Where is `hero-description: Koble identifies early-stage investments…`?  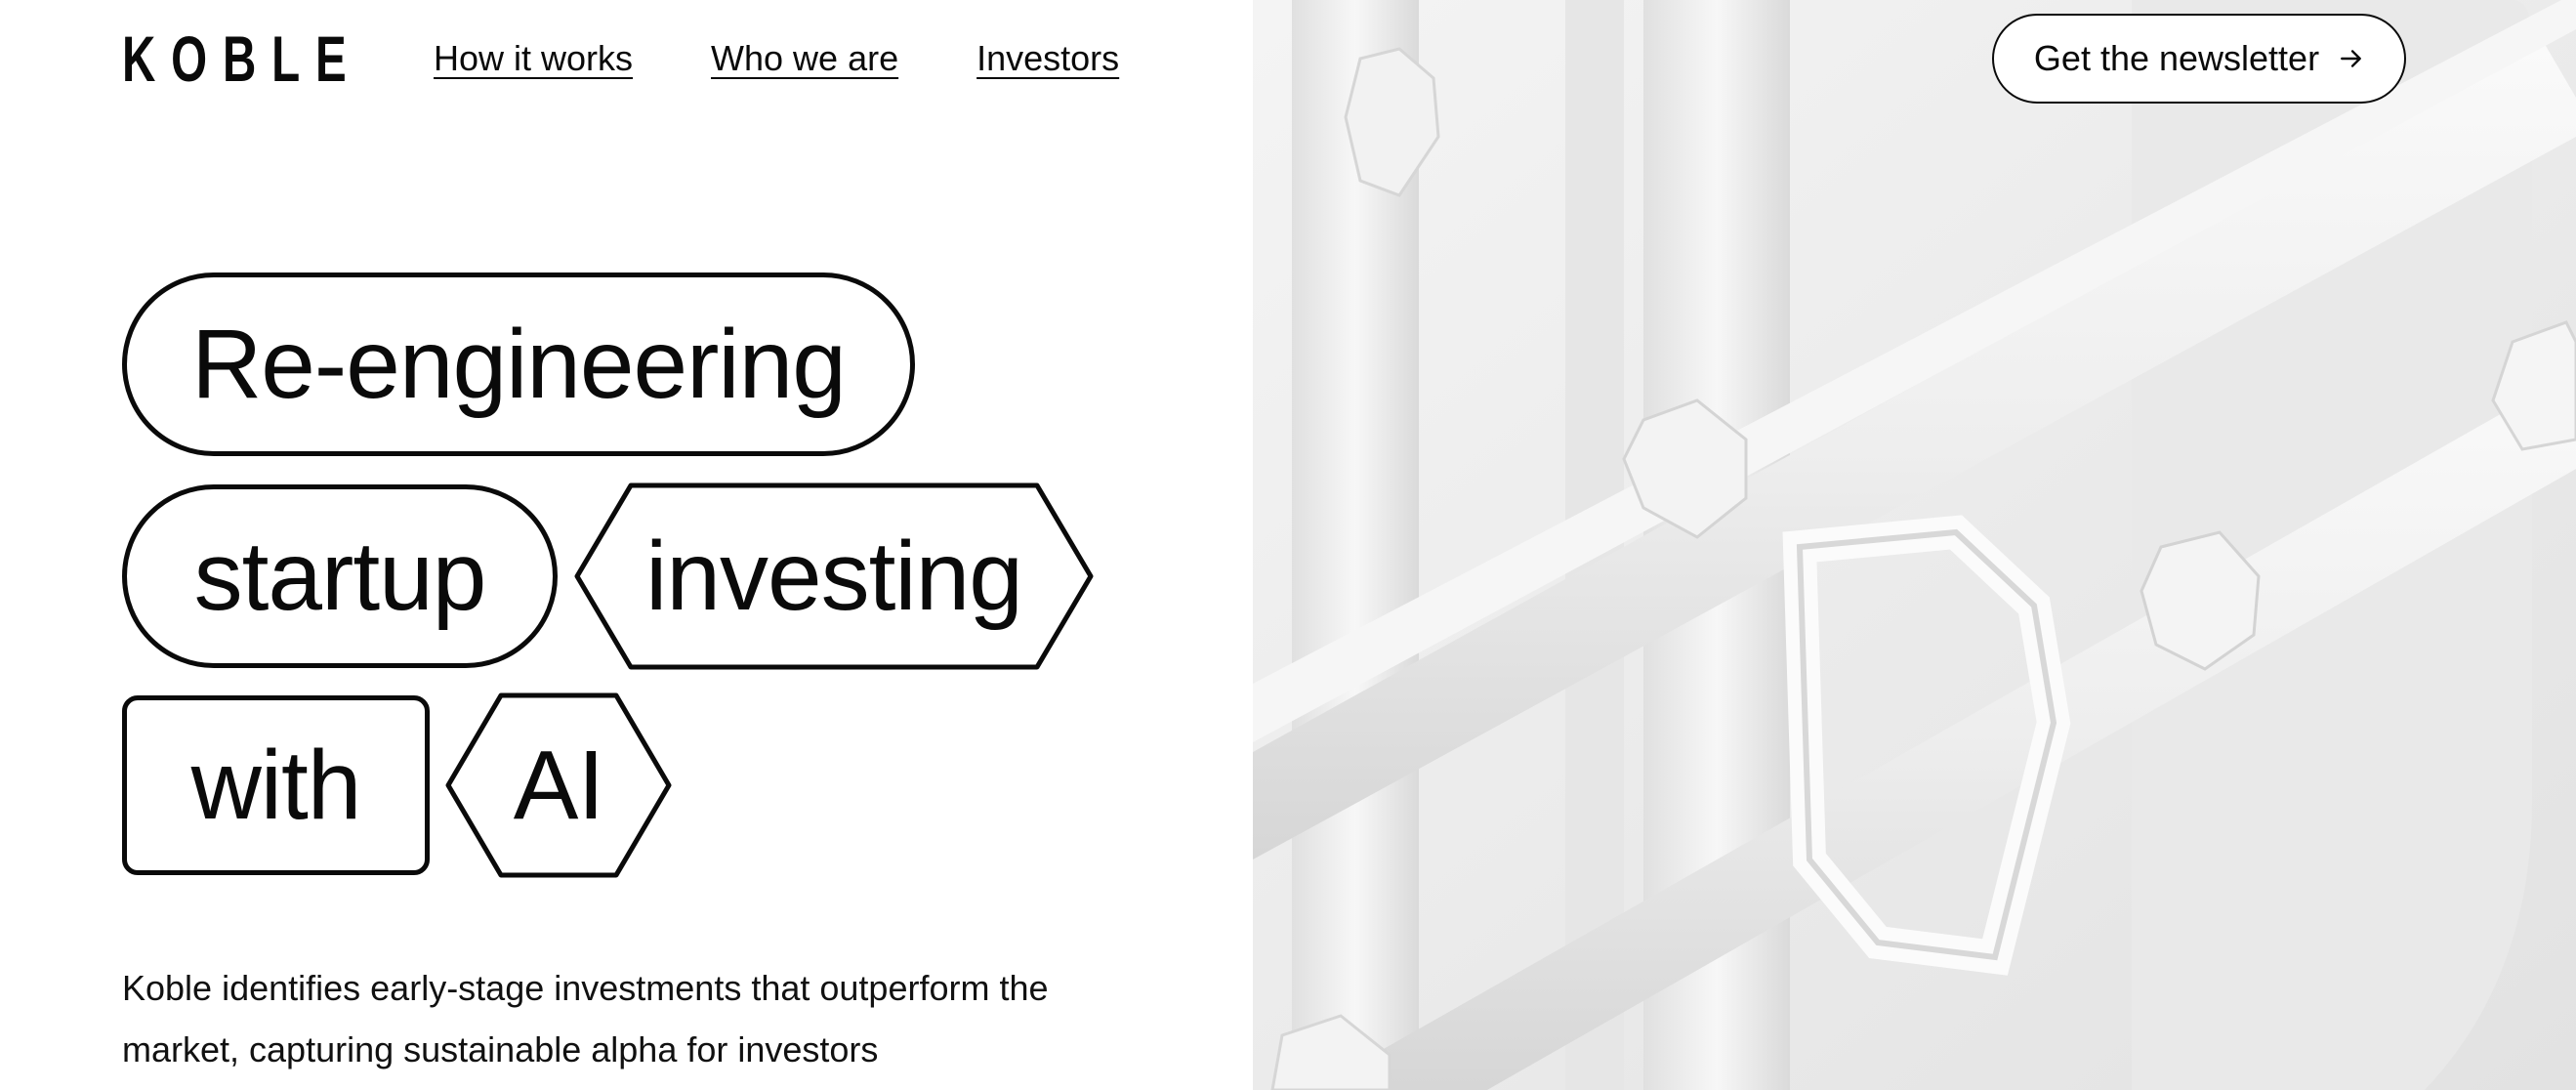
hero-description: Koble identifies early-stage investments… is located at coordinates (586, 1018).